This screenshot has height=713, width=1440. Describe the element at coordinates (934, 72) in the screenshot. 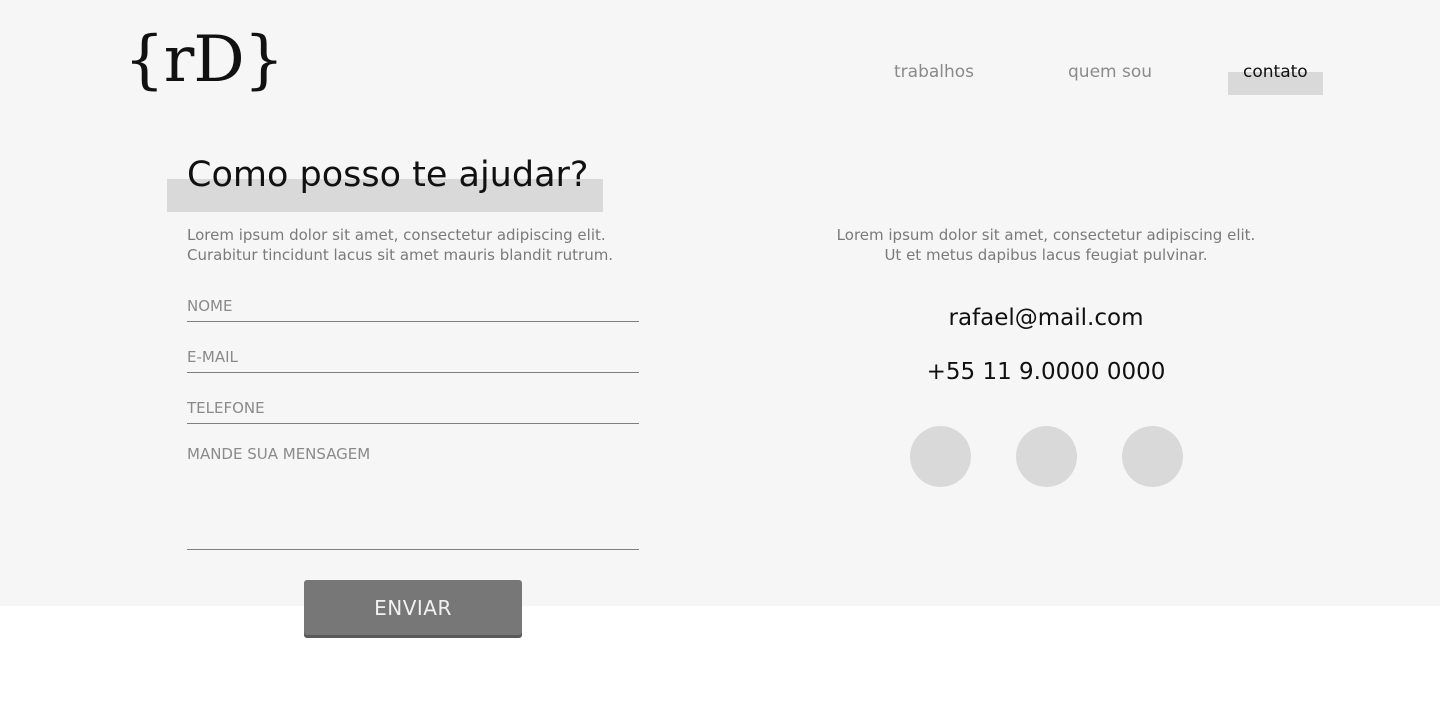

I see `nav-item-trabalhos: trabalhos` at that location.